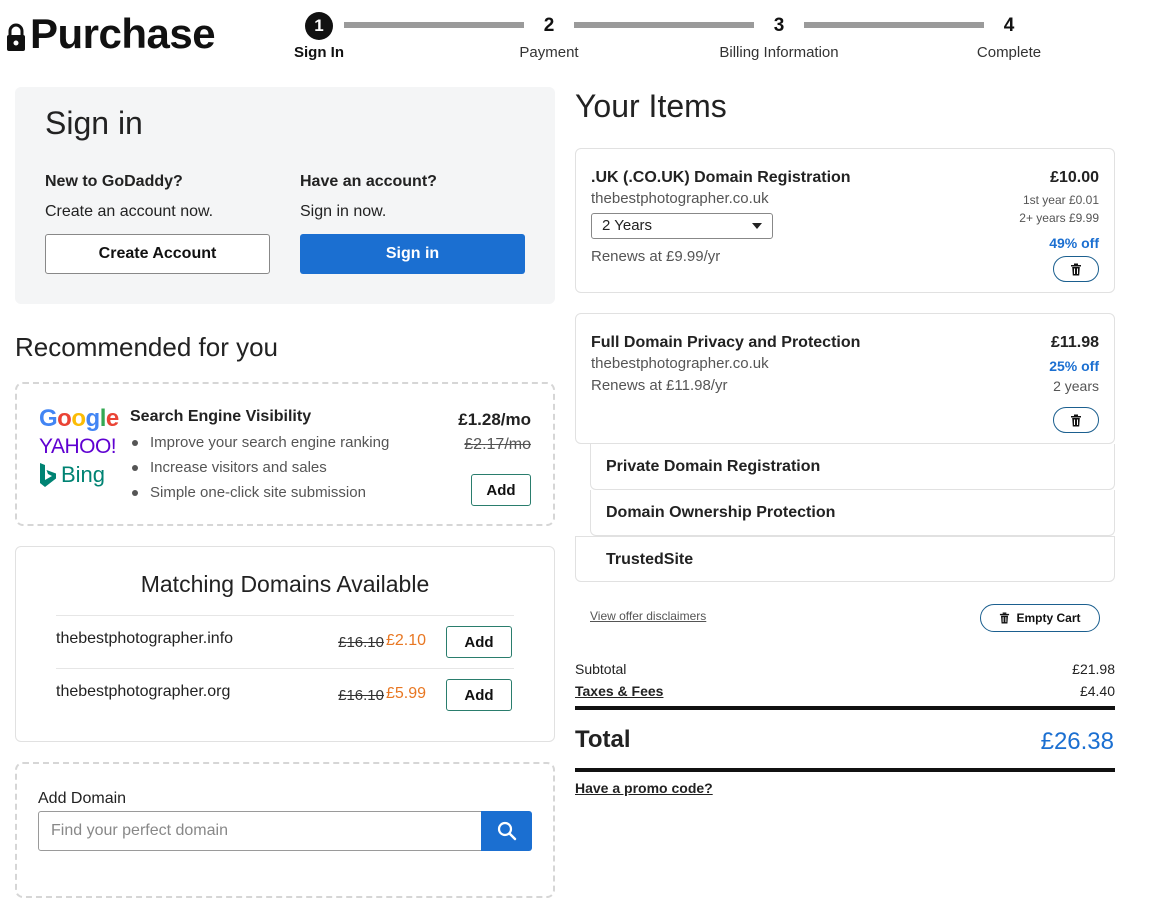 This screenshot has width=1156, height=912. What do you see at coordinates (82, 798) in the screenshot?
I see `add-domain-label: Add Domain` at bounding box center [82, 798].